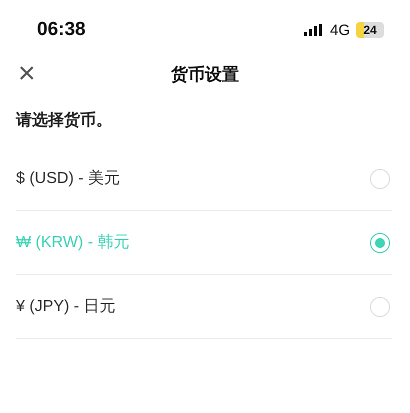 Image resolution: width=410 pixels, height=413 pixels. What do you see at coordinates (205, 74) in the screenshot?
I see `page-title: 货币设置` at bounding box center [205, 74].